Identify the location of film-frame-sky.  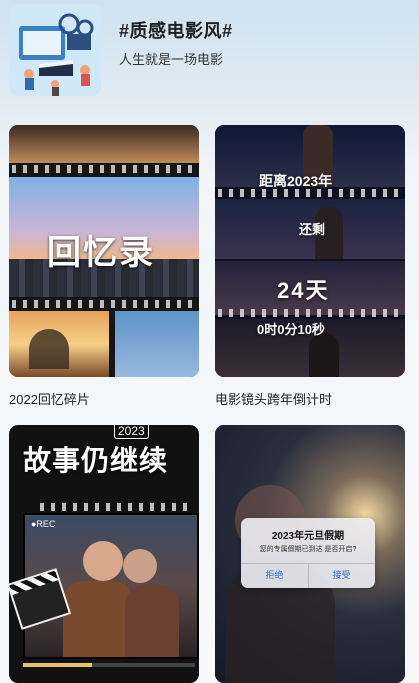
(157, 344).